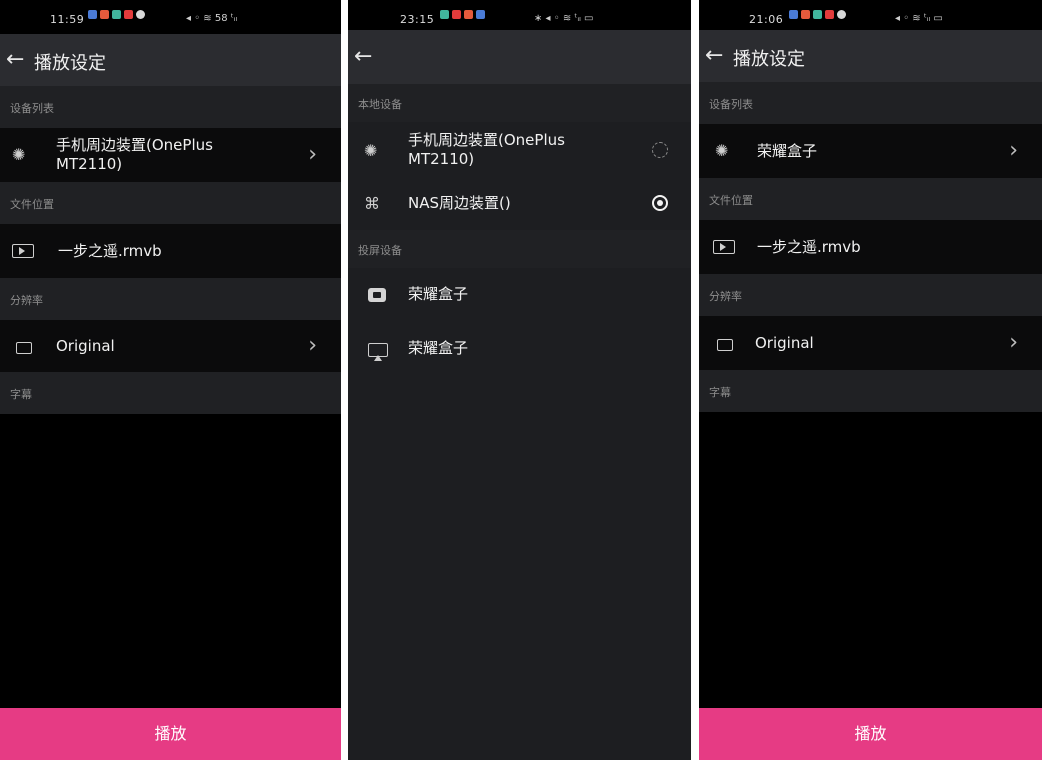 Image resolution: width=1042 pixels, height=760 pixels. Describe the element at coordinates (722, 150) in the screenshot. I see `tv-box-icon: ✺` at that location.